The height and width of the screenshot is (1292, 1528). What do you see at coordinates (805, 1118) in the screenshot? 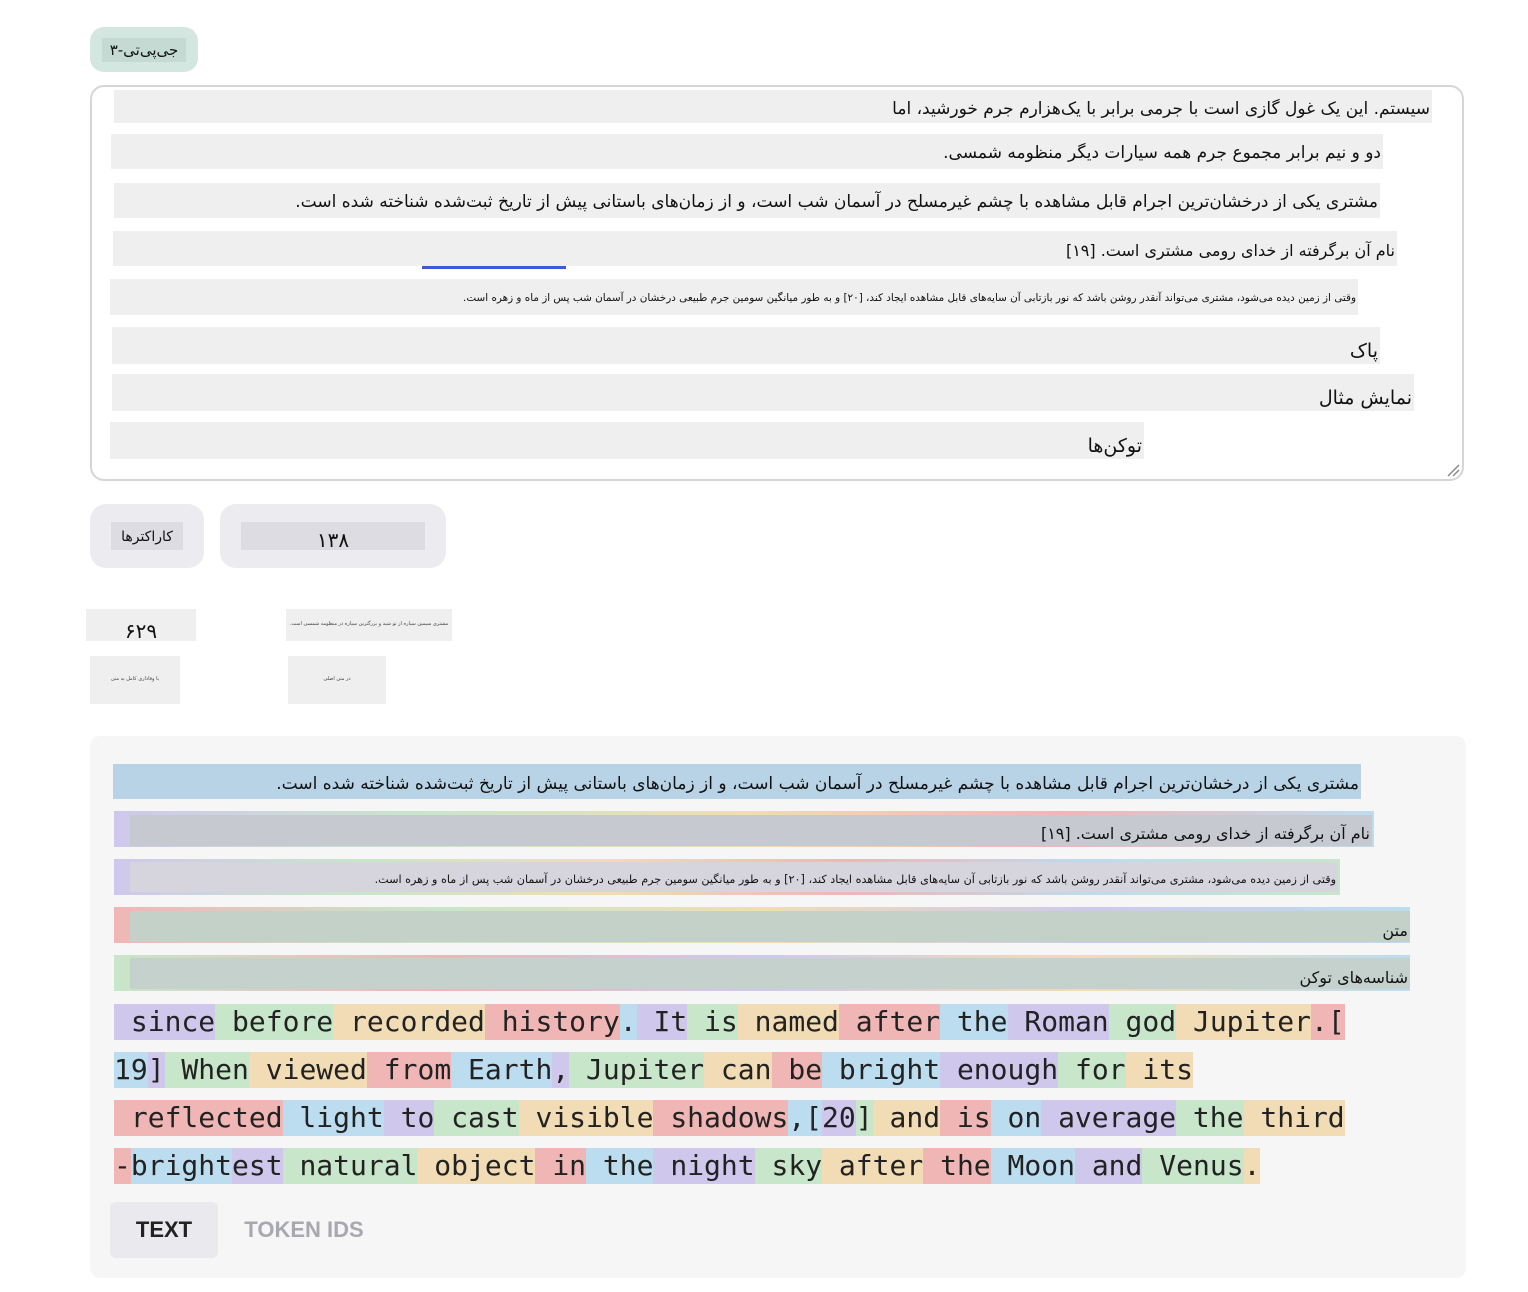
I see `token: ,[` at bounding box center [805, 1118].